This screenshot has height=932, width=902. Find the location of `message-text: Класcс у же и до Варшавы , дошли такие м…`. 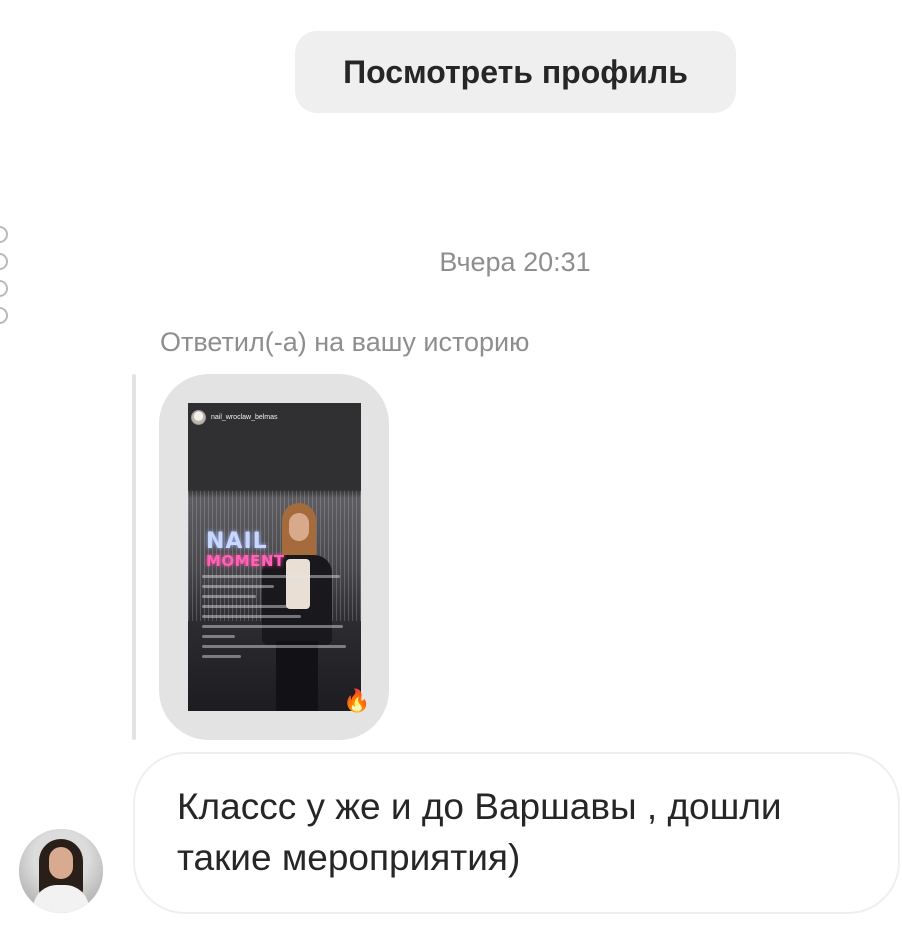

message-text: Класcс у же и до Варшавы , дошли такие м… is located at coordinates (479, 832).